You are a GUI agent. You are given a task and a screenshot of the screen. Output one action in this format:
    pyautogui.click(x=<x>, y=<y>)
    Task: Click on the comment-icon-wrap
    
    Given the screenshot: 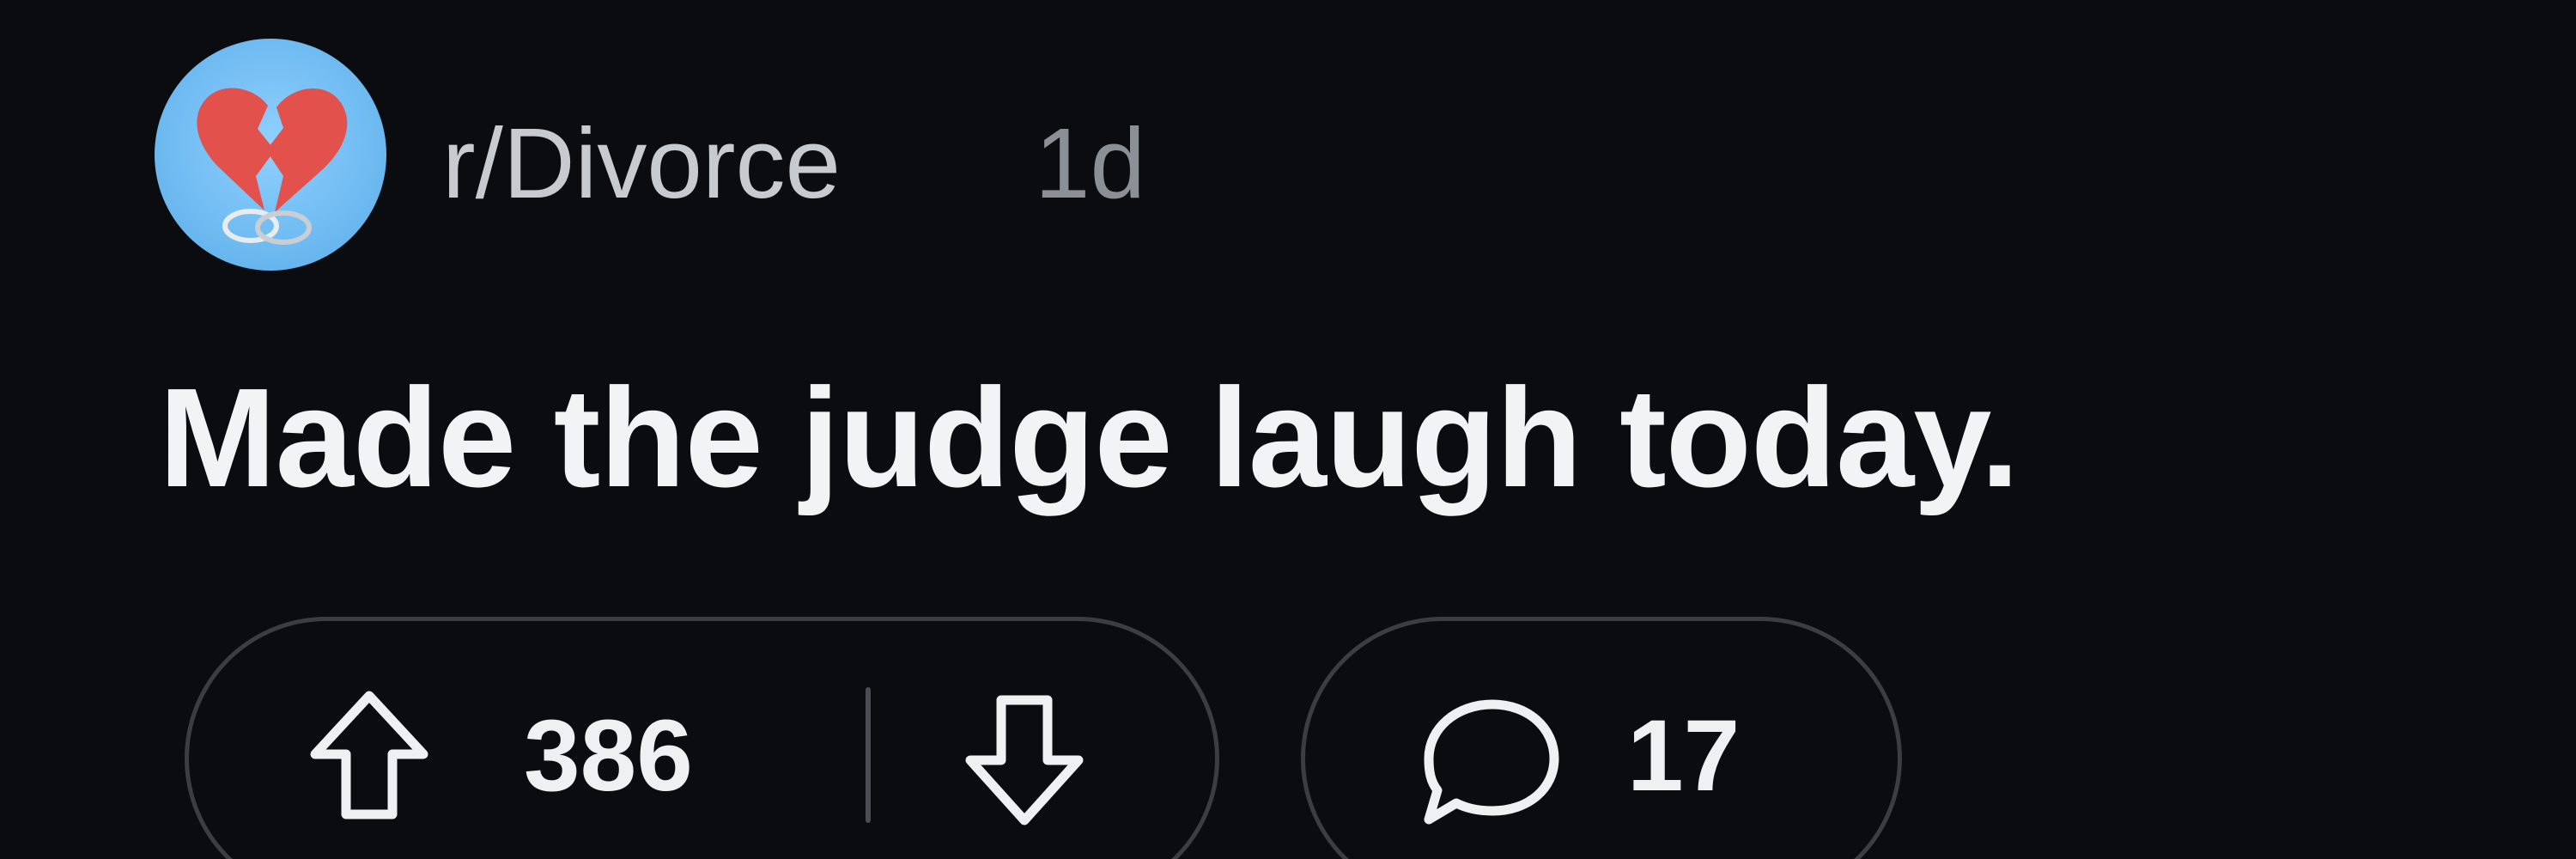 What is the action you would take?
    pyautogui.click(x=1490, y=763)
    